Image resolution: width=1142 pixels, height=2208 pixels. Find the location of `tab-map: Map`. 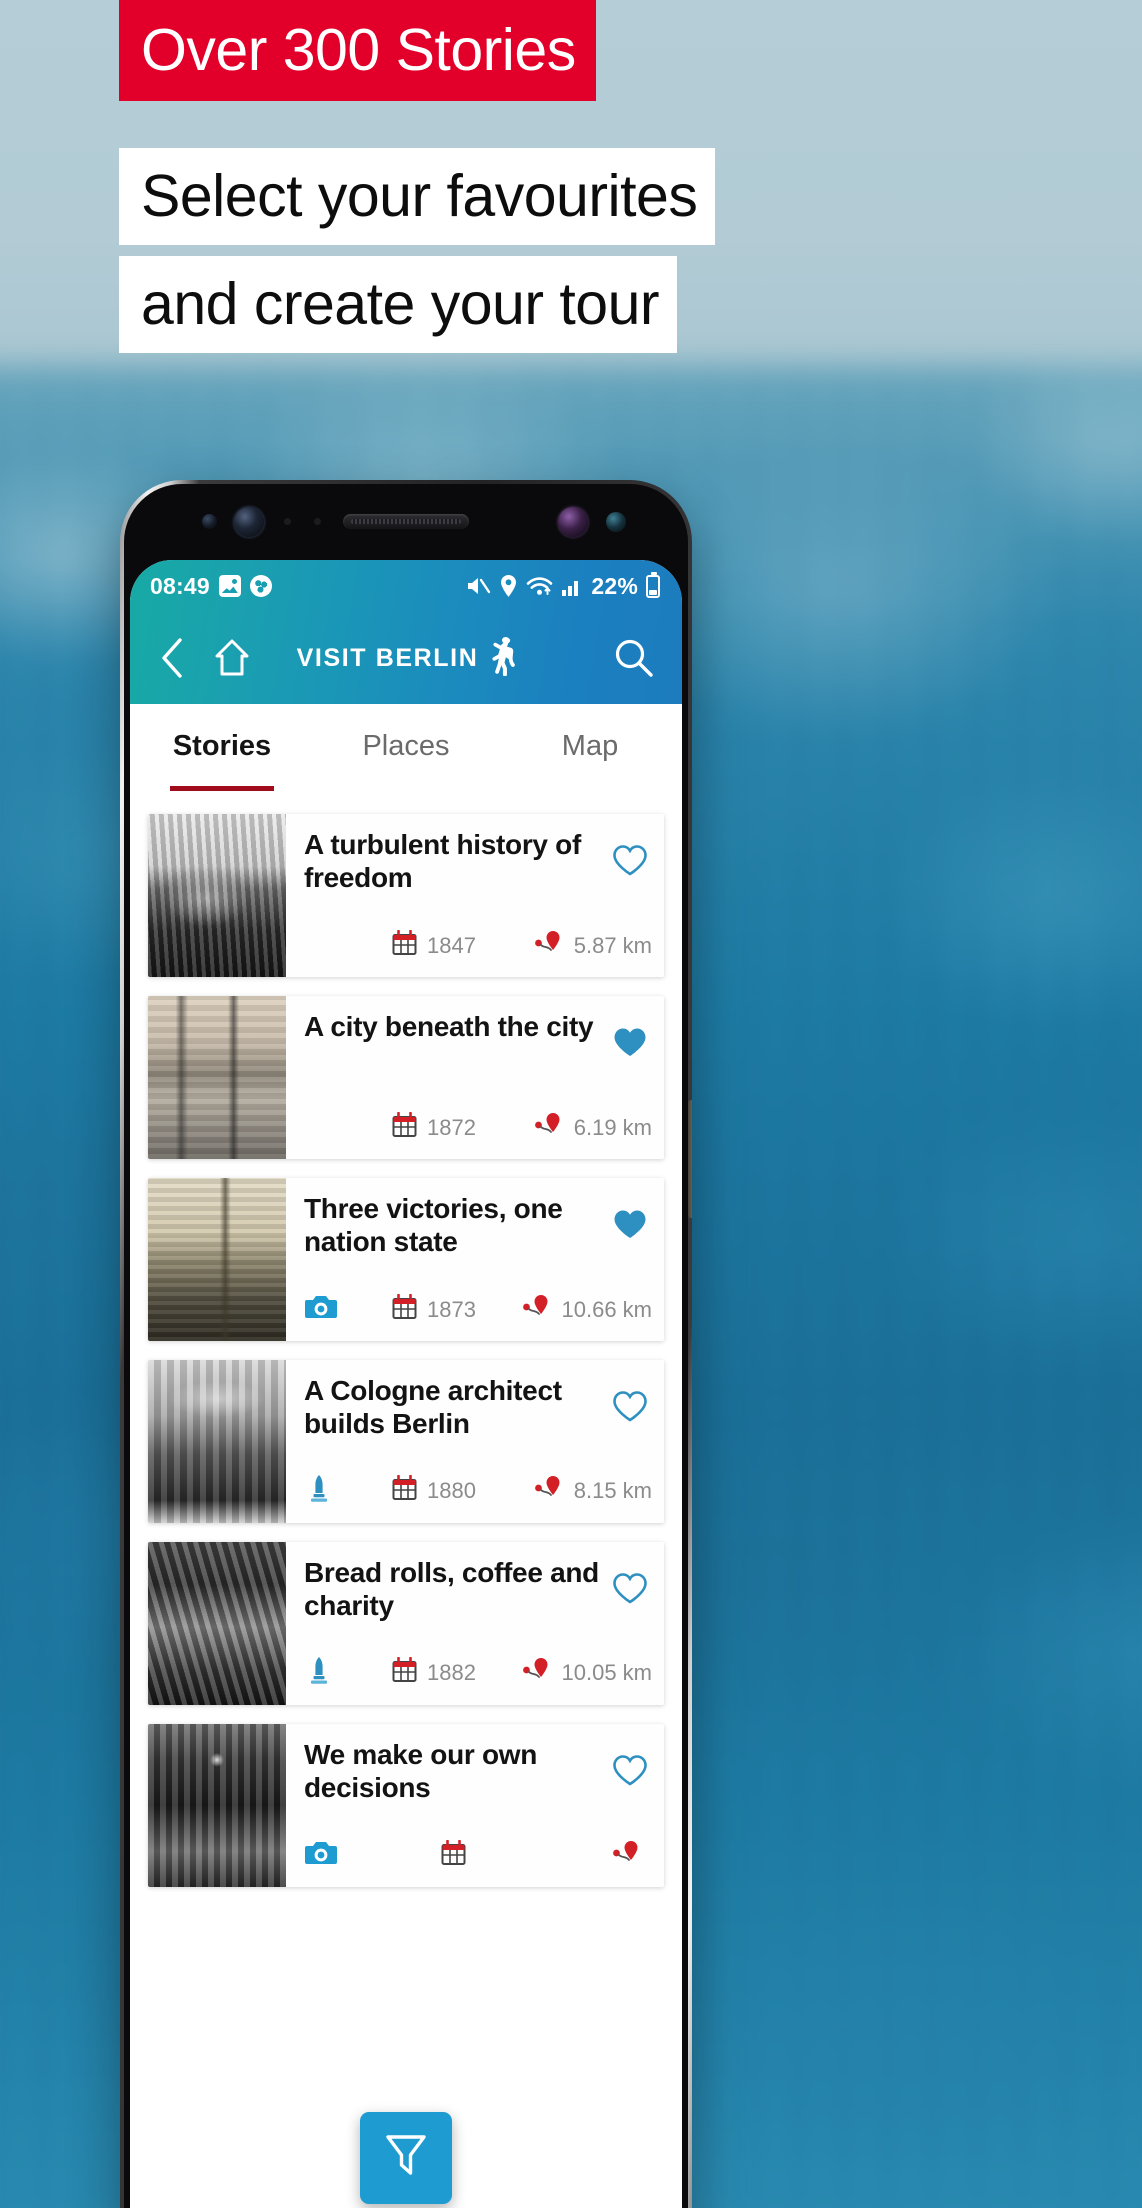

tab-map: Map is located at coordinates (590, 746).